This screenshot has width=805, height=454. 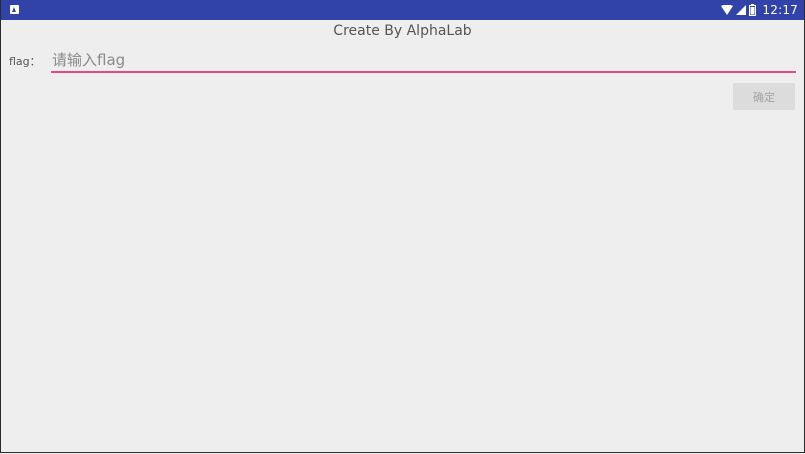 I want to click on signal-icon, so click(x=741, y=10).